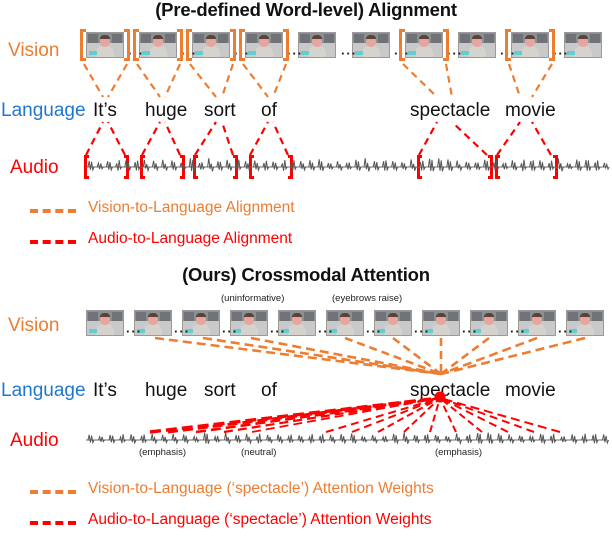  What do you see at coordinates (306, 10) in the screenshot?
I see `section-title-predefined: (Pre-defined Word-level) Alignment` at bounding box center [306, 10].